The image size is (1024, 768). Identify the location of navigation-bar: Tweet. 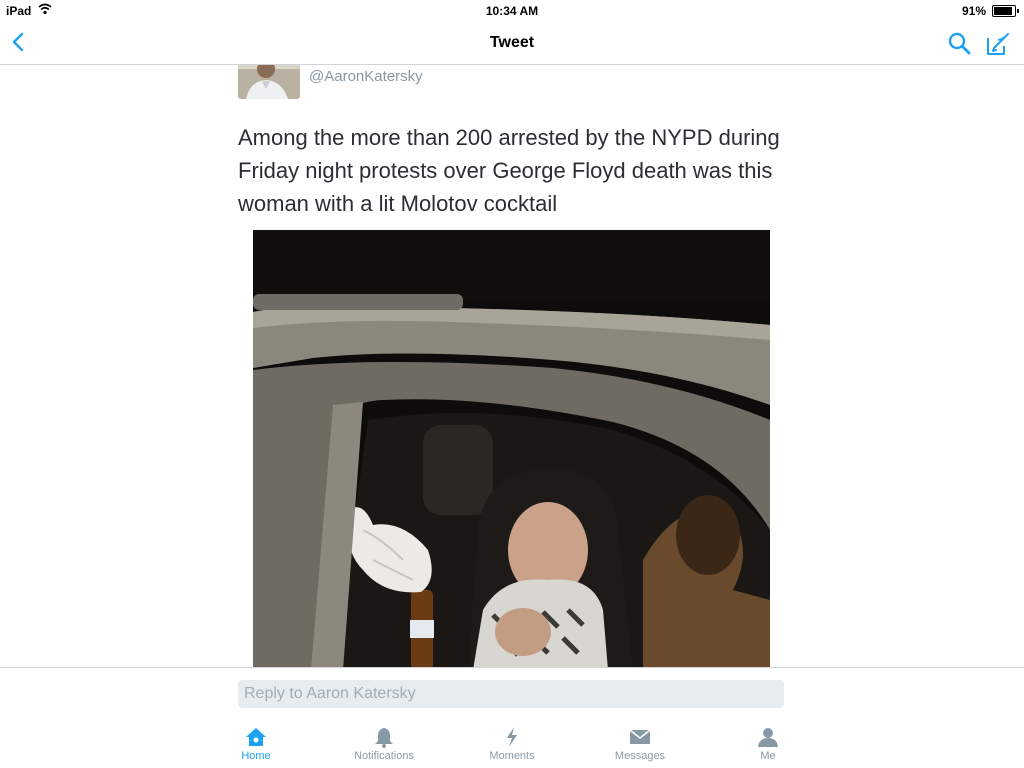
(512, 43).